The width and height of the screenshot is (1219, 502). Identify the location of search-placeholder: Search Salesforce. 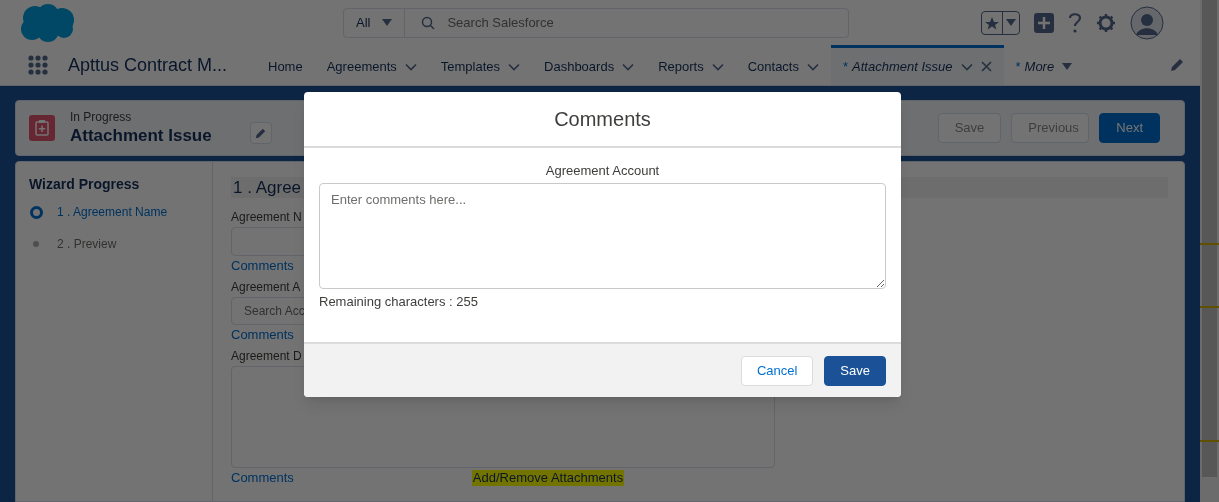
(500, 22).